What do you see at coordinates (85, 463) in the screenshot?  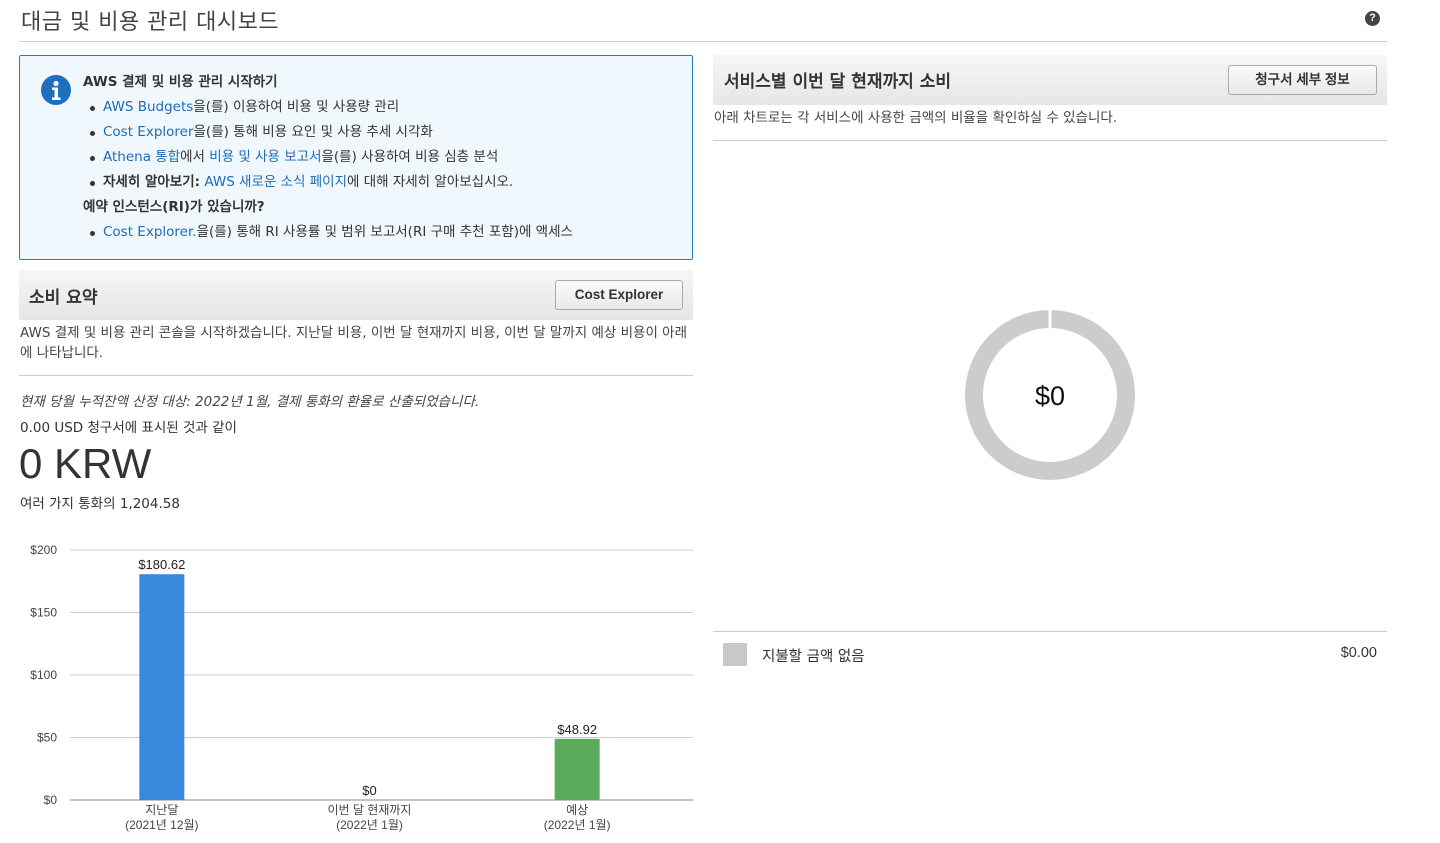 I see `total-amount: 0 KRW` at bounding box center [85, 463].